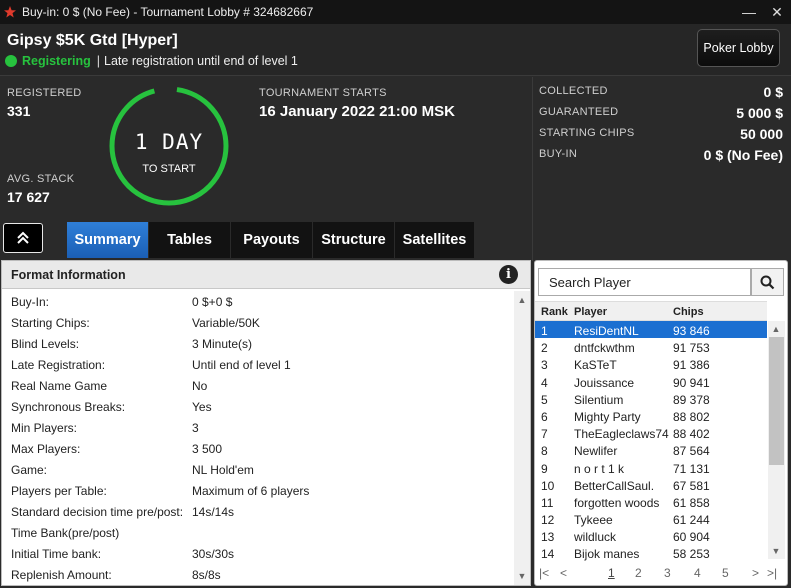 This screenshot has width=791, height=588. Describe the element at coordinates (272, 240) in the screenshot. I see `tab-payouts: Payouts` at that location.